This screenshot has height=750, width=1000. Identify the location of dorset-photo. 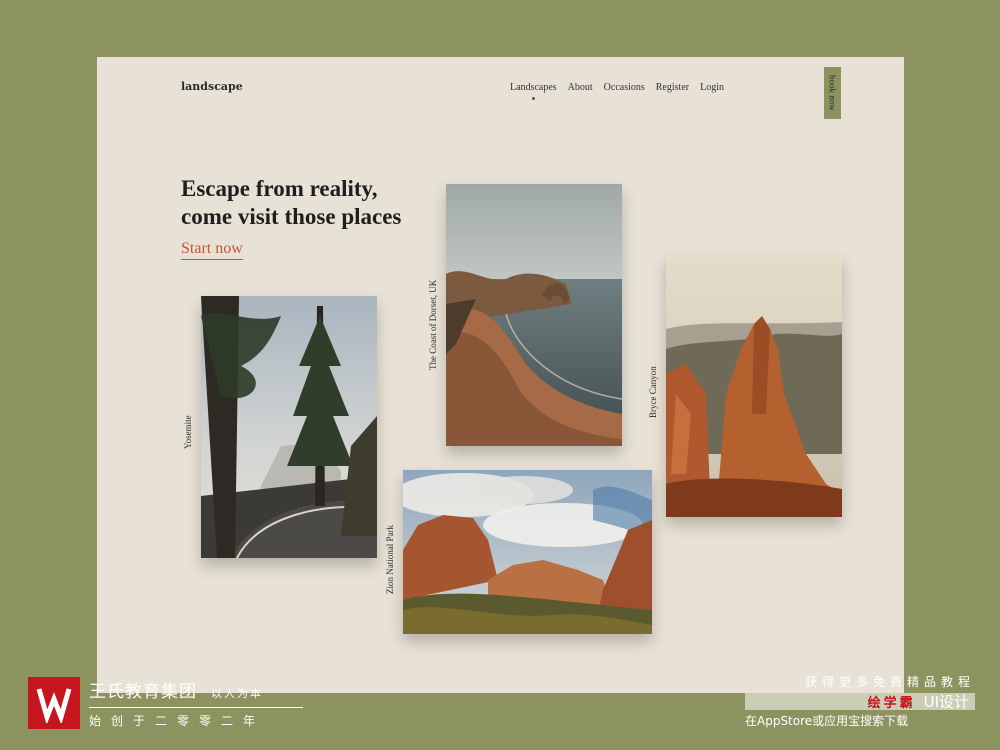
(534, 315).